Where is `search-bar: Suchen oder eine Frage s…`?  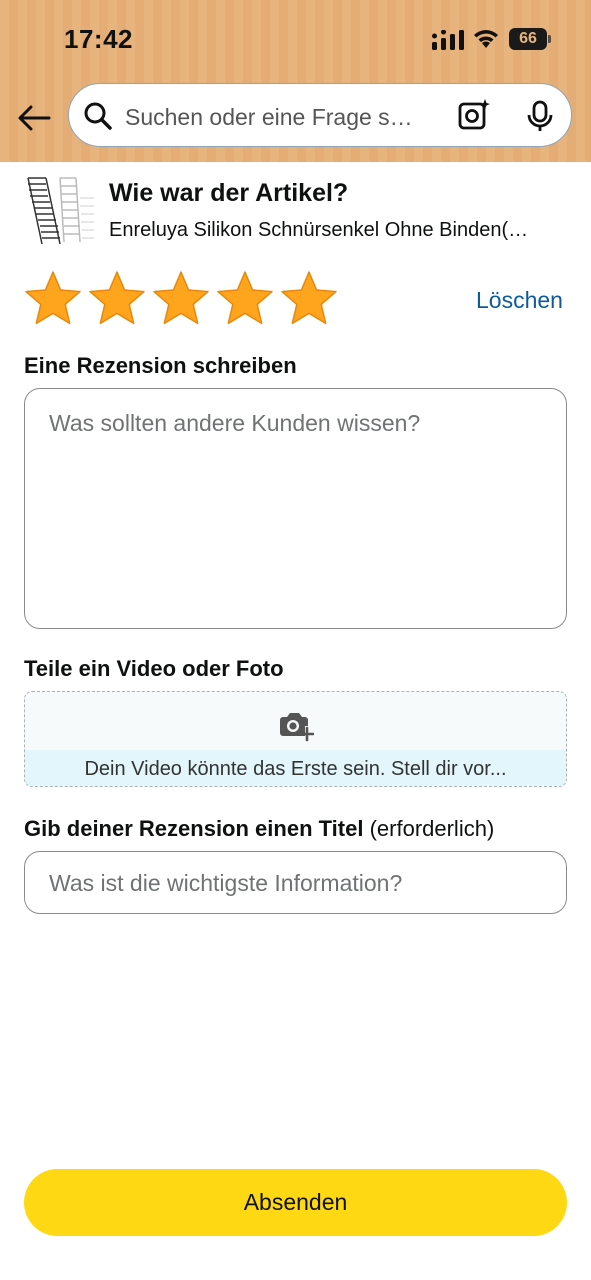
search-bar: Suchen oder eine Frage s… is located at coordinates (320, 115).